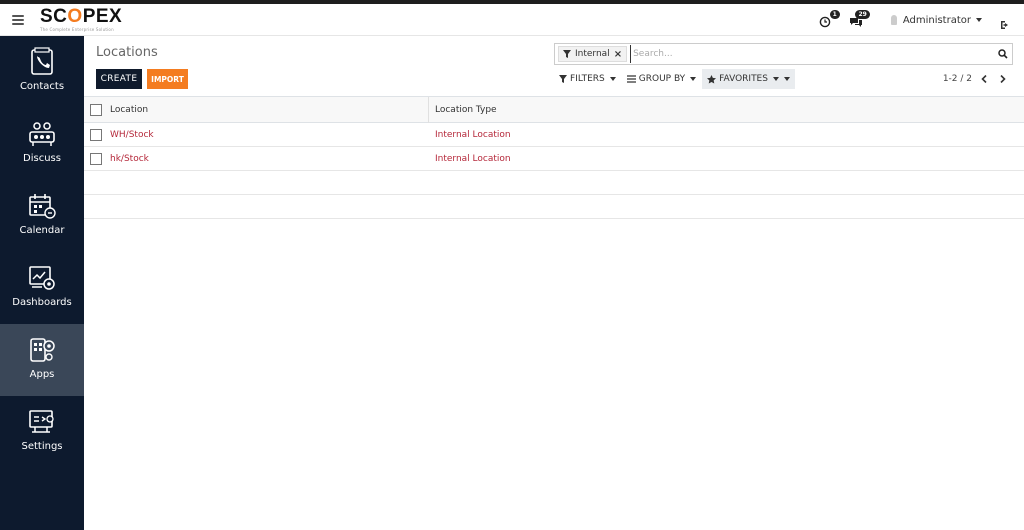 This screenshot has height=530, width=1024. Describe the element at coordinates (129, 159) in the screenshot. I see `location-cell: hk/Stock` at that location.